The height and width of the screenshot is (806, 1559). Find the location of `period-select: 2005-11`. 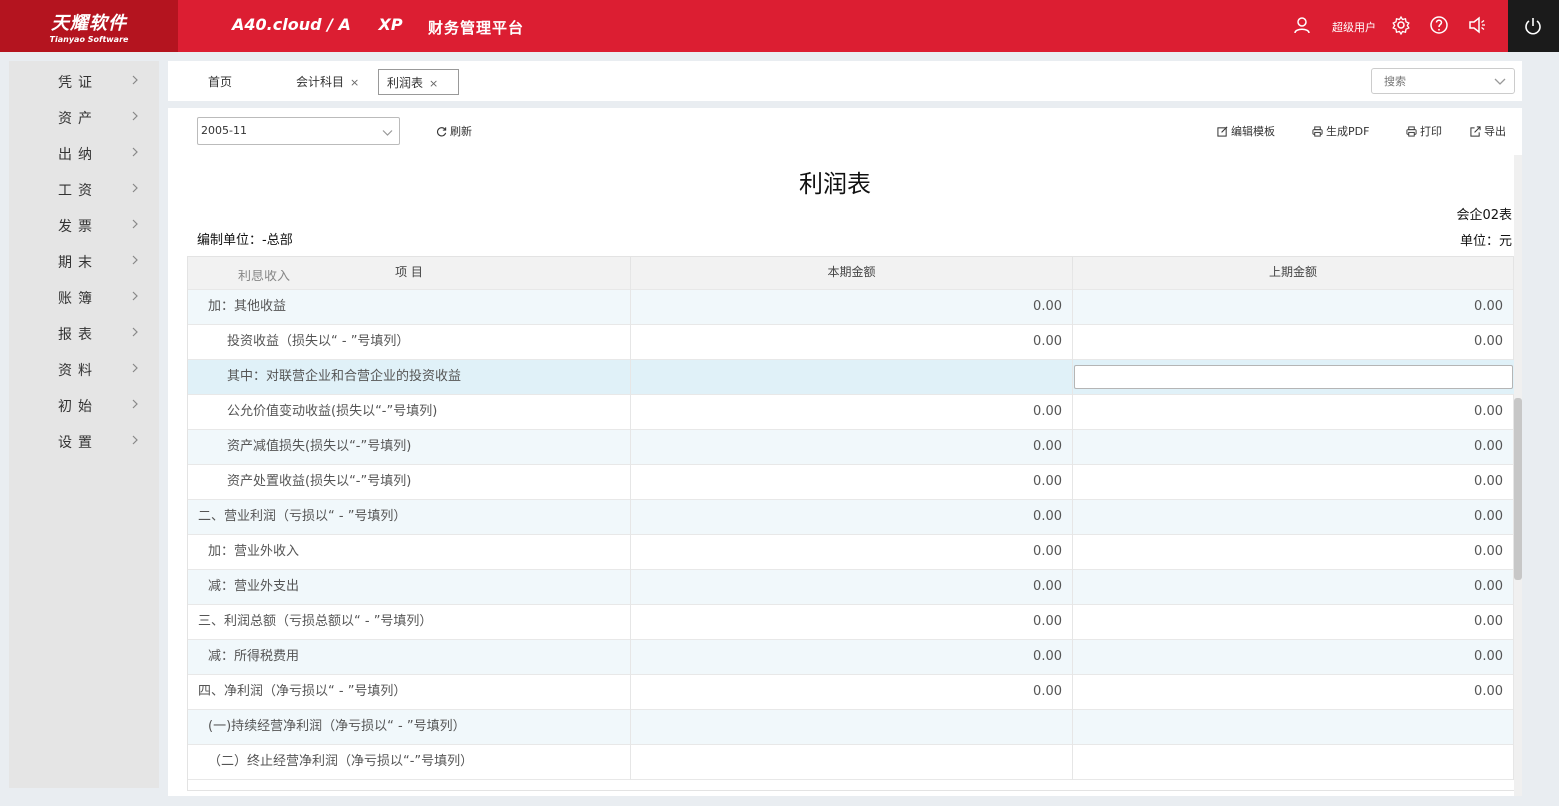

period-select: 2005-11 is located at coordinates (298, 131).